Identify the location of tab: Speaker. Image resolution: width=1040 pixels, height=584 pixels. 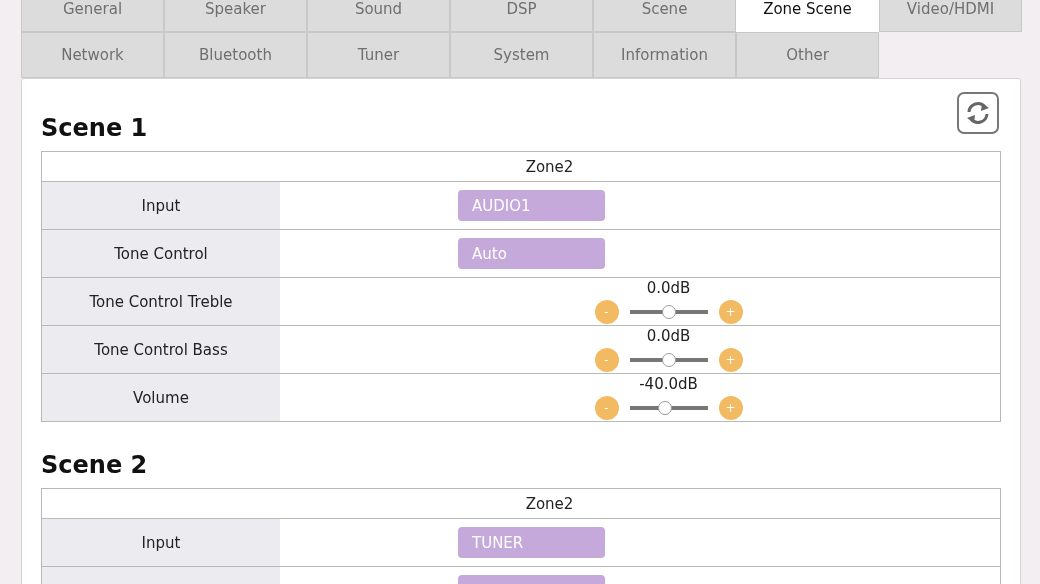
(235, 16).